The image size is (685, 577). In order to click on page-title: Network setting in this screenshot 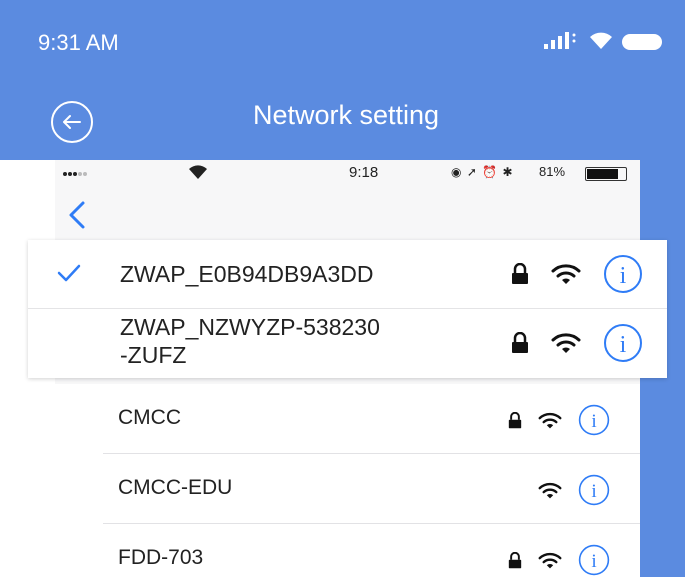, I will do `click(346, 115)`.